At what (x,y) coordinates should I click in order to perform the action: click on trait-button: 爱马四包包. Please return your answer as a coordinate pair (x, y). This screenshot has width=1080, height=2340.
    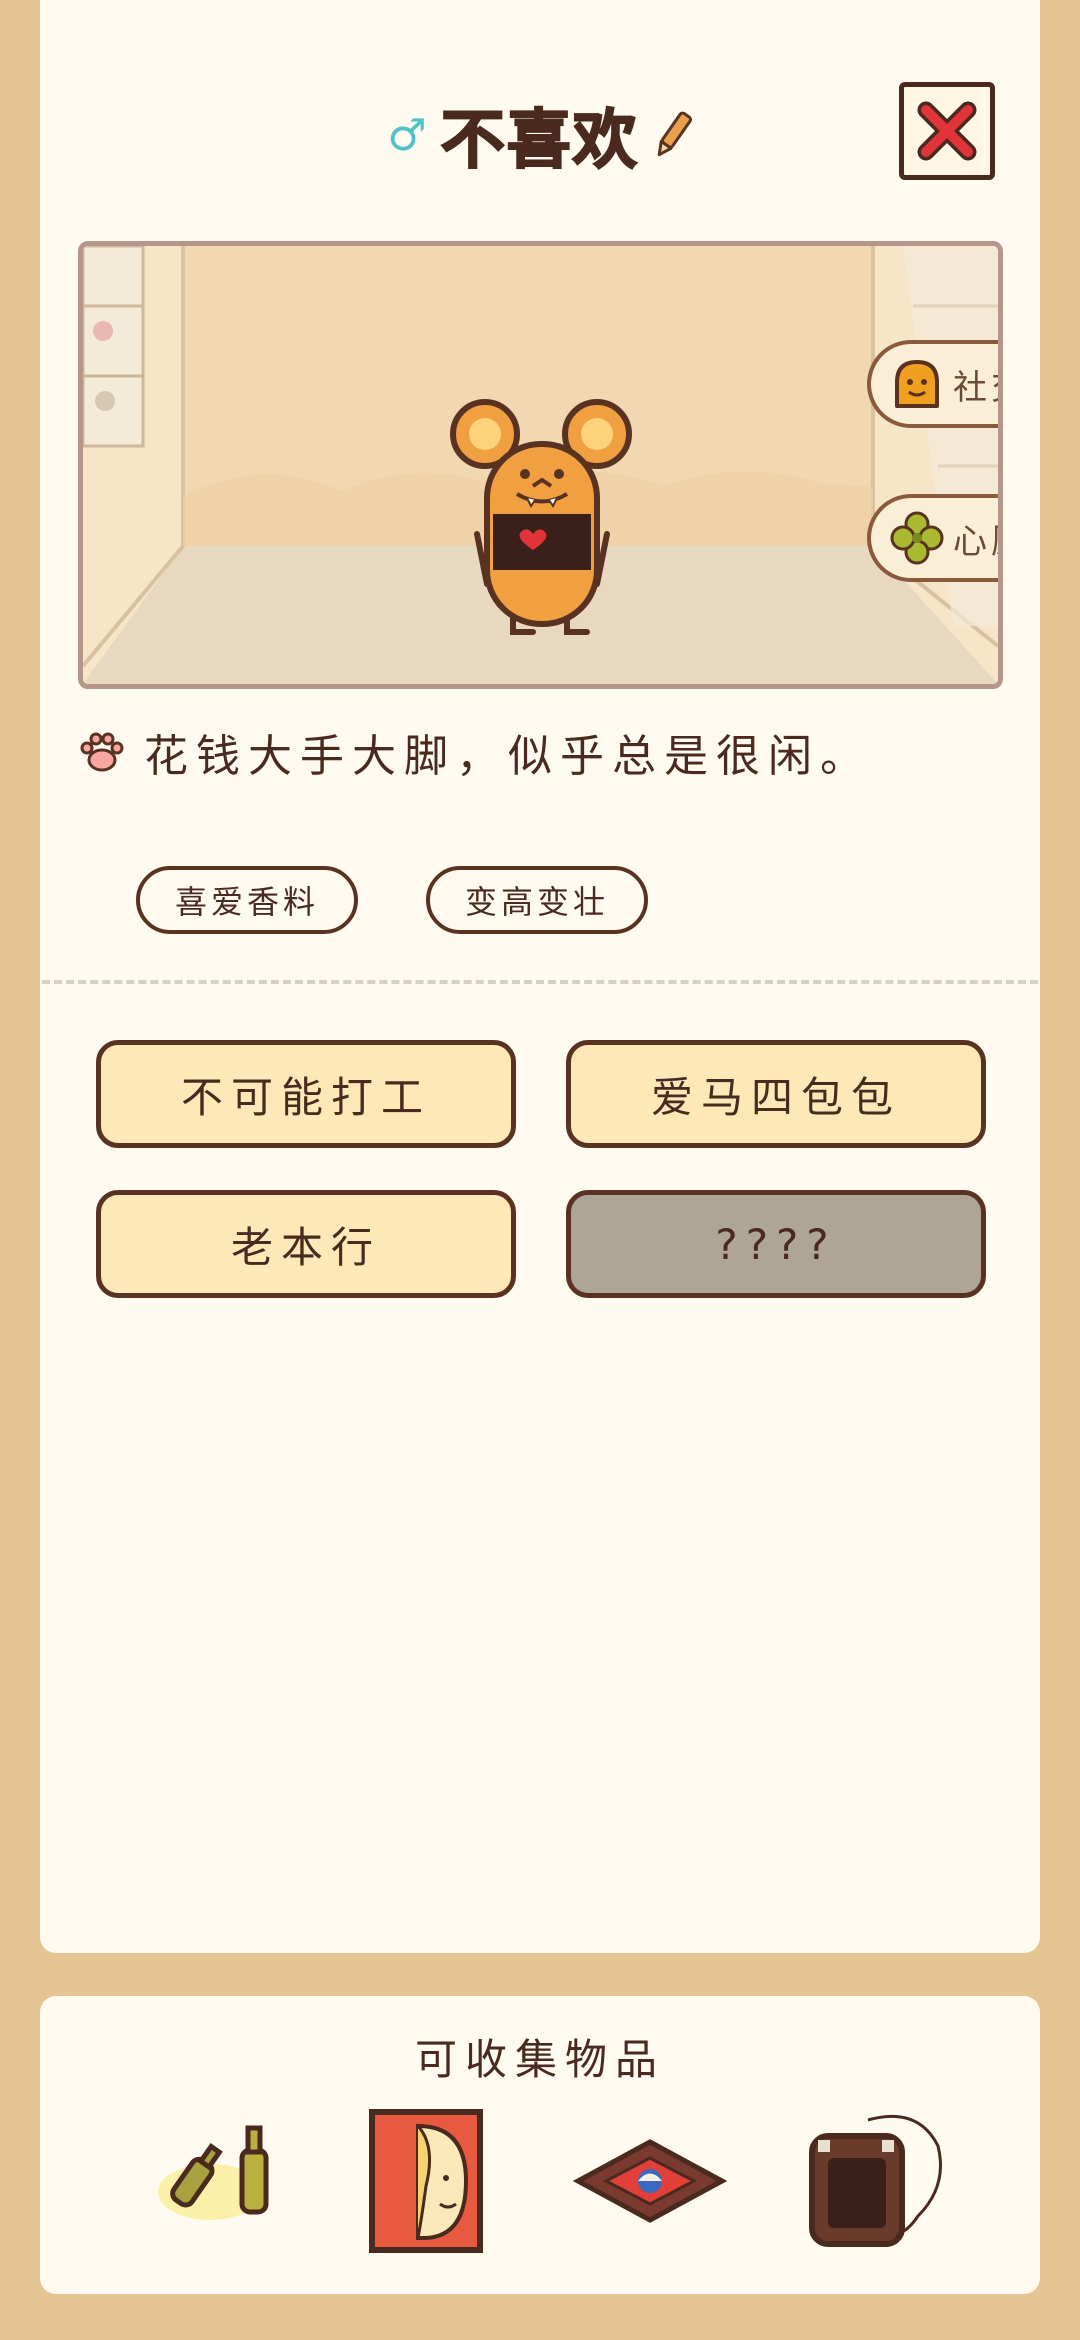
    Looking at the image, I should click on (776, 1094).